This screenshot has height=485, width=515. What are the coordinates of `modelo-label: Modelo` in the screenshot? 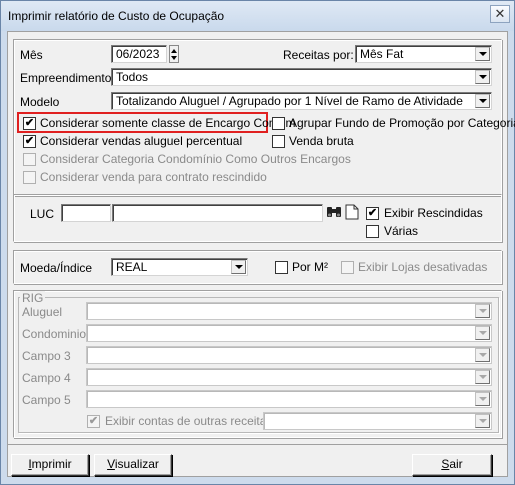 It's located at (40, 102).